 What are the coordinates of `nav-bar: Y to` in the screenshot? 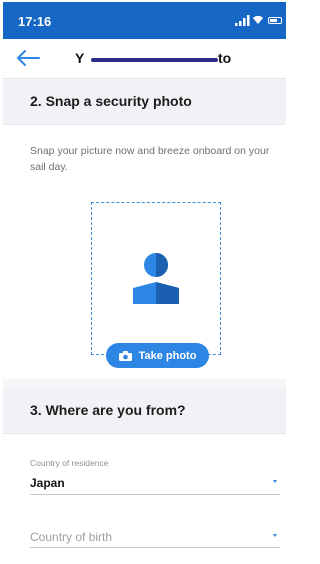 It's located at (144, 59).